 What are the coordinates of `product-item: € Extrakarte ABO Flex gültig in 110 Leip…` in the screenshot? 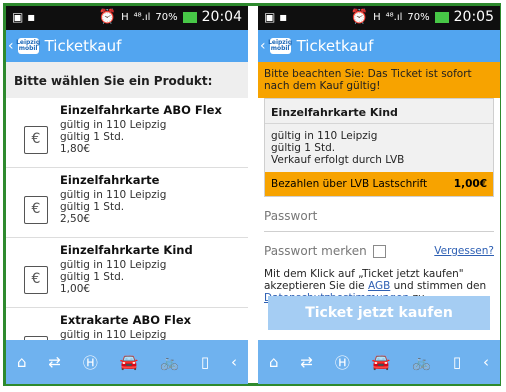 It's located at (127, 324).